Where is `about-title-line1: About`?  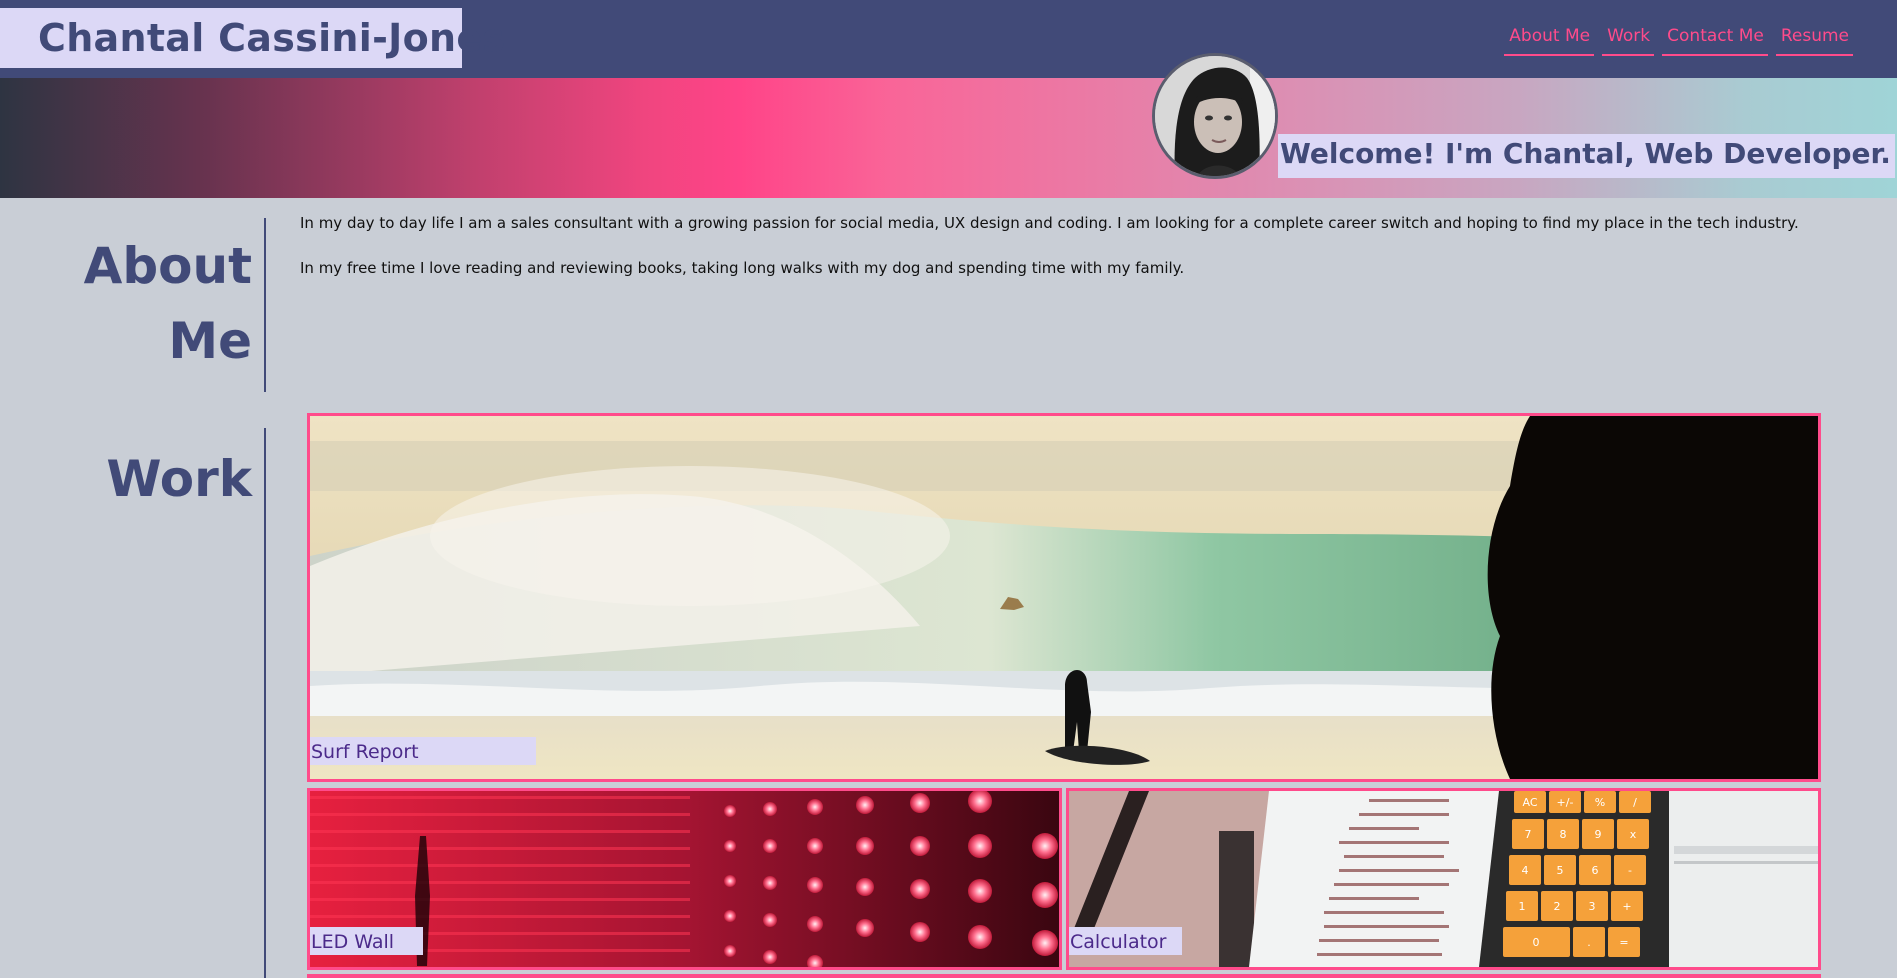
about-title-line1: About is located at coordinates (167, 266).